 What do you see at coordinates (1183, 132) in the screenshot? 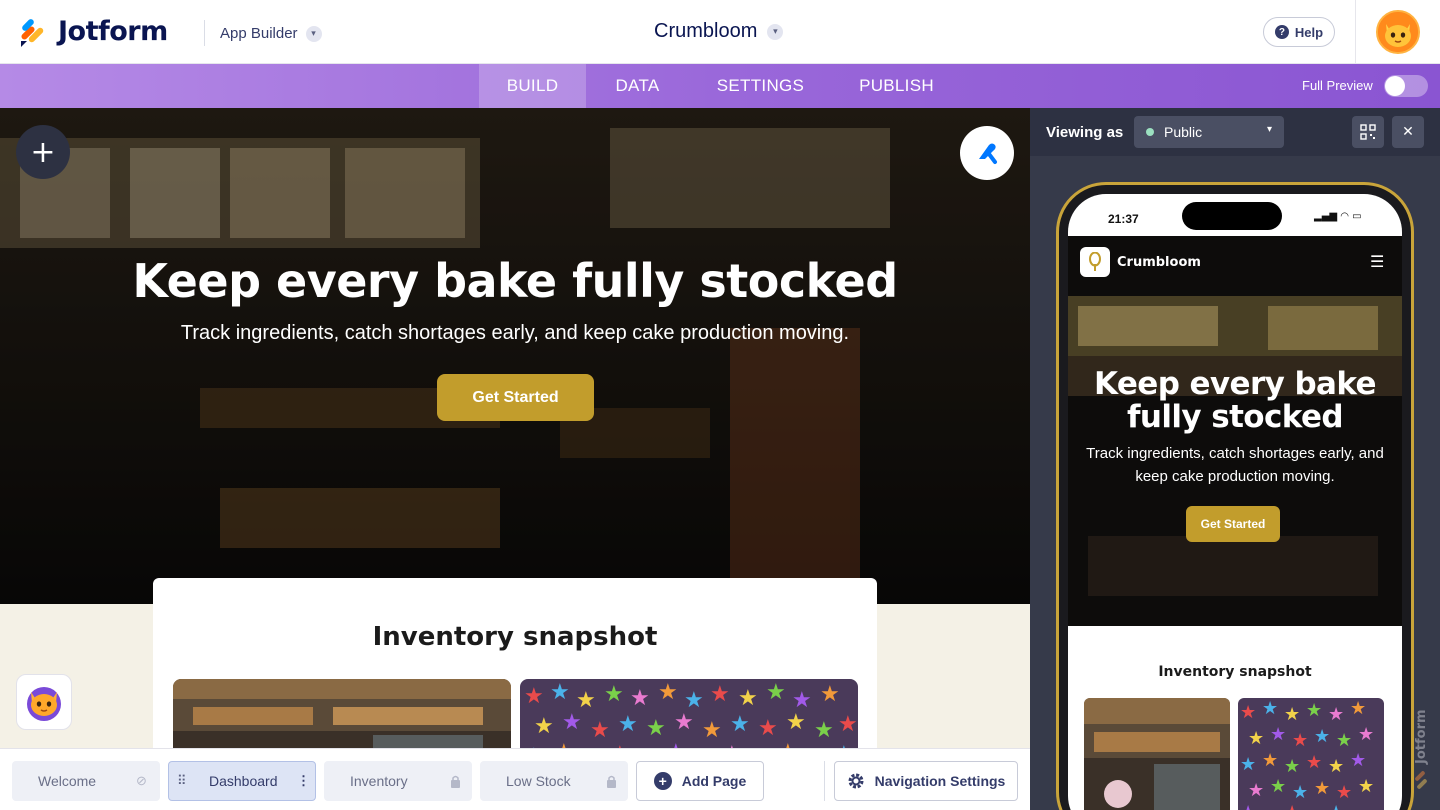
I see `viewing-as-value: Public` at bounding box center [1183, 132].